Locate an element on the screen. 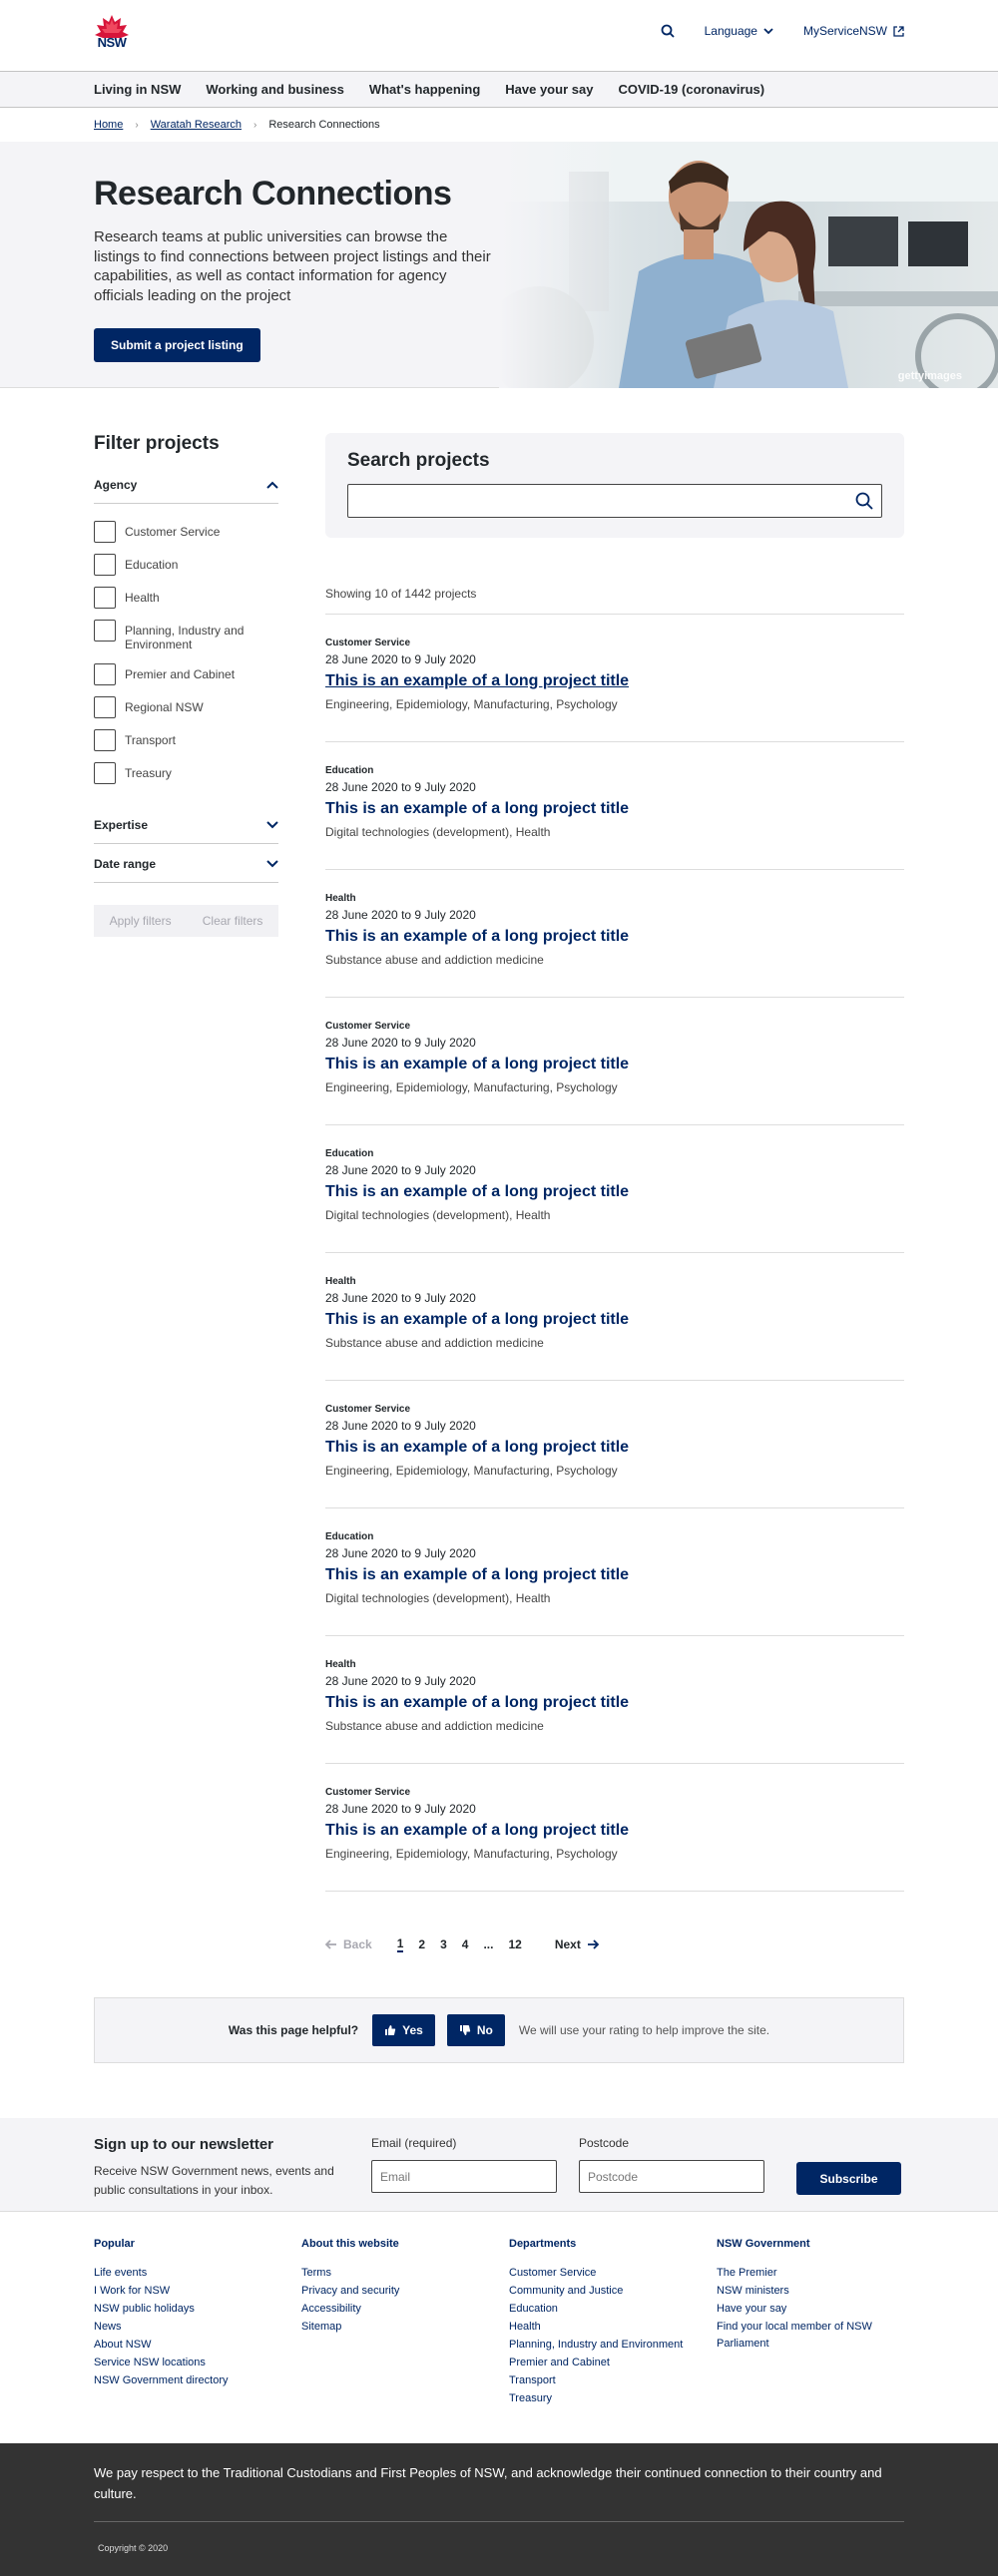  footer-link: Life events is located at coordinates (197, 2273).